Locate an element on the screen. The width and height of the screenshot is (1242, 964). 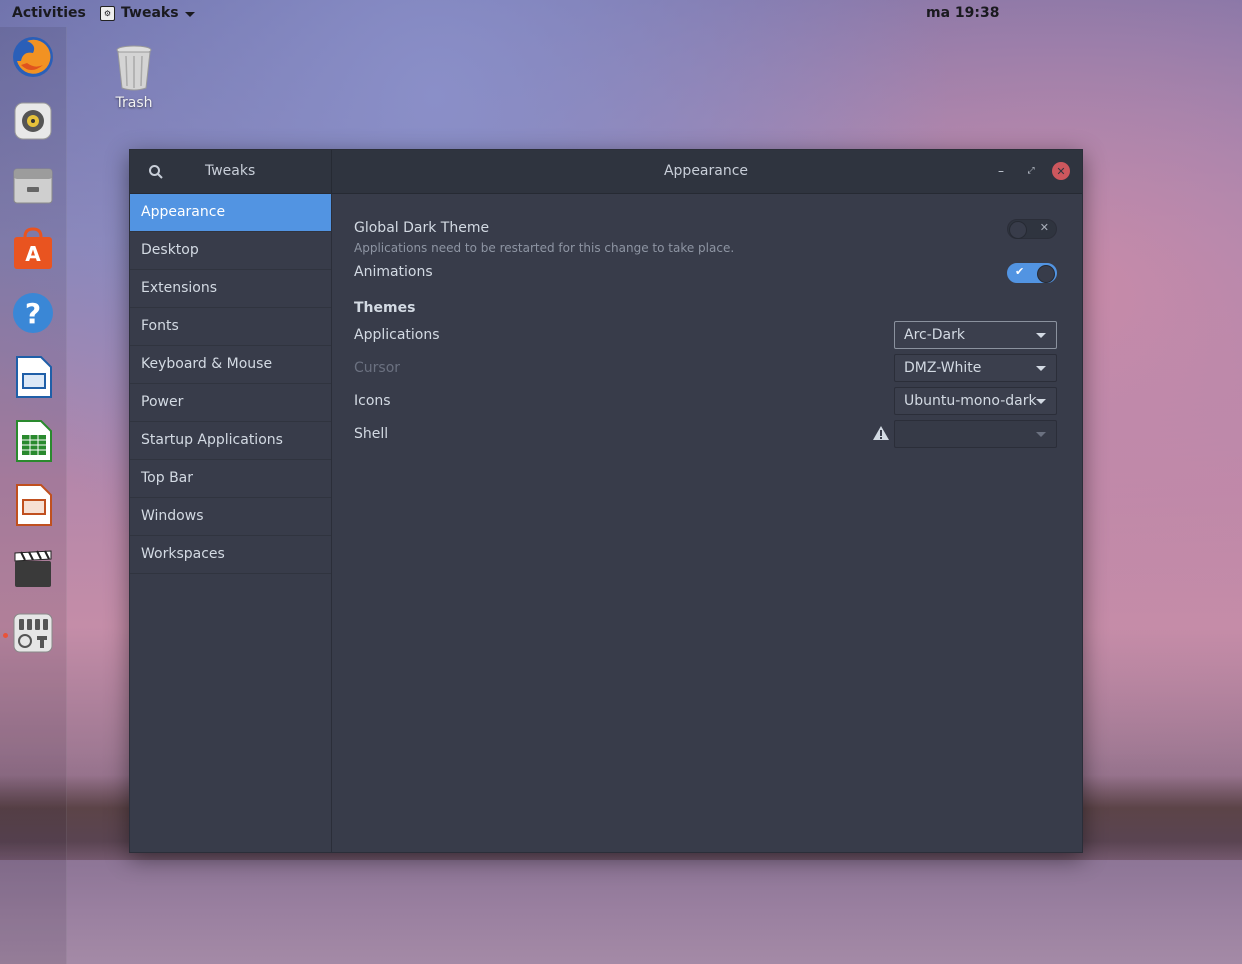
rhythmbox-icon is located at coordinates (33, 121).